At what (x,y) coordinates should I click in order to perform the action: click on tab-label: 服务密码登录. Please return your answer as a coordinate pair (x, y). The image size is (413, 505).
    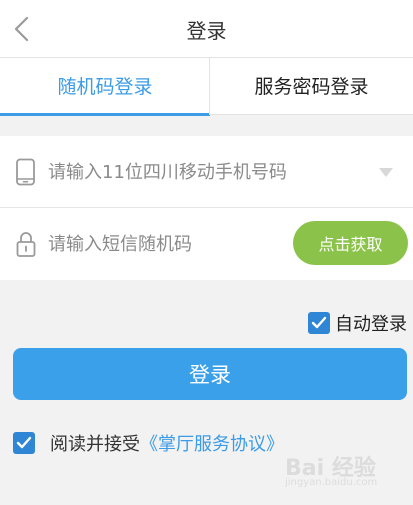
    Looking at the image, I should click on (311, 87).